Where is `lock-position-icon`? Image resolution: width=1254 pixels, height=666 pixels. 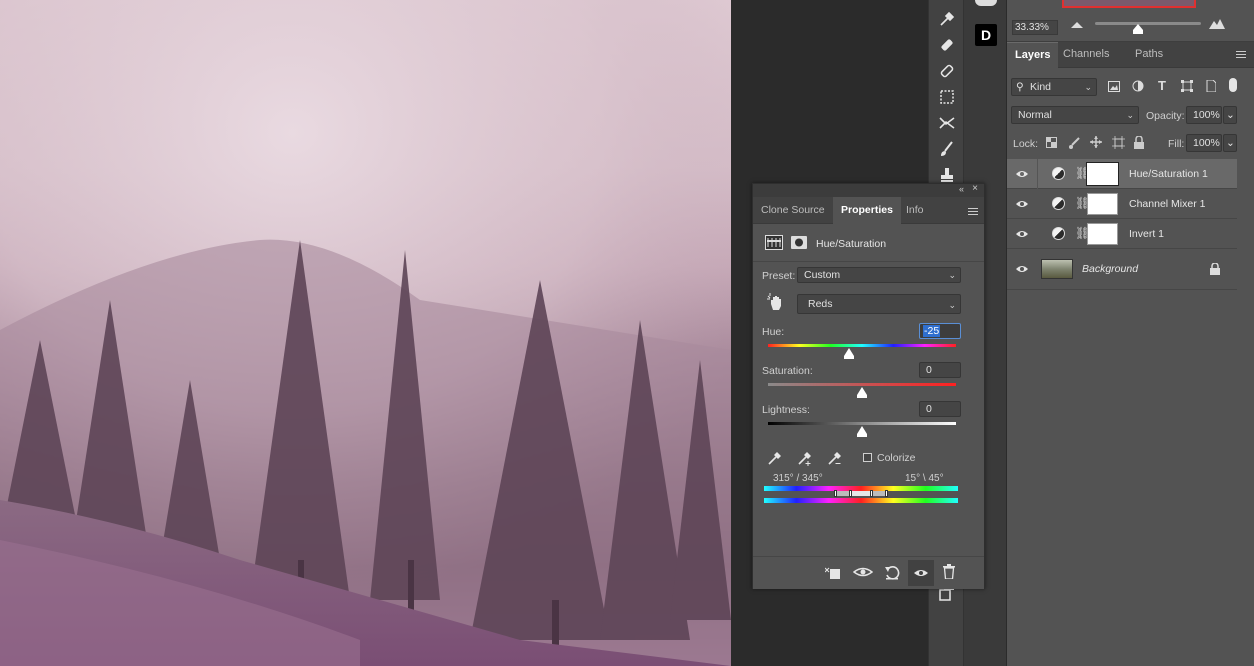 lock-position-icon is located at coordinates (1096, 142).